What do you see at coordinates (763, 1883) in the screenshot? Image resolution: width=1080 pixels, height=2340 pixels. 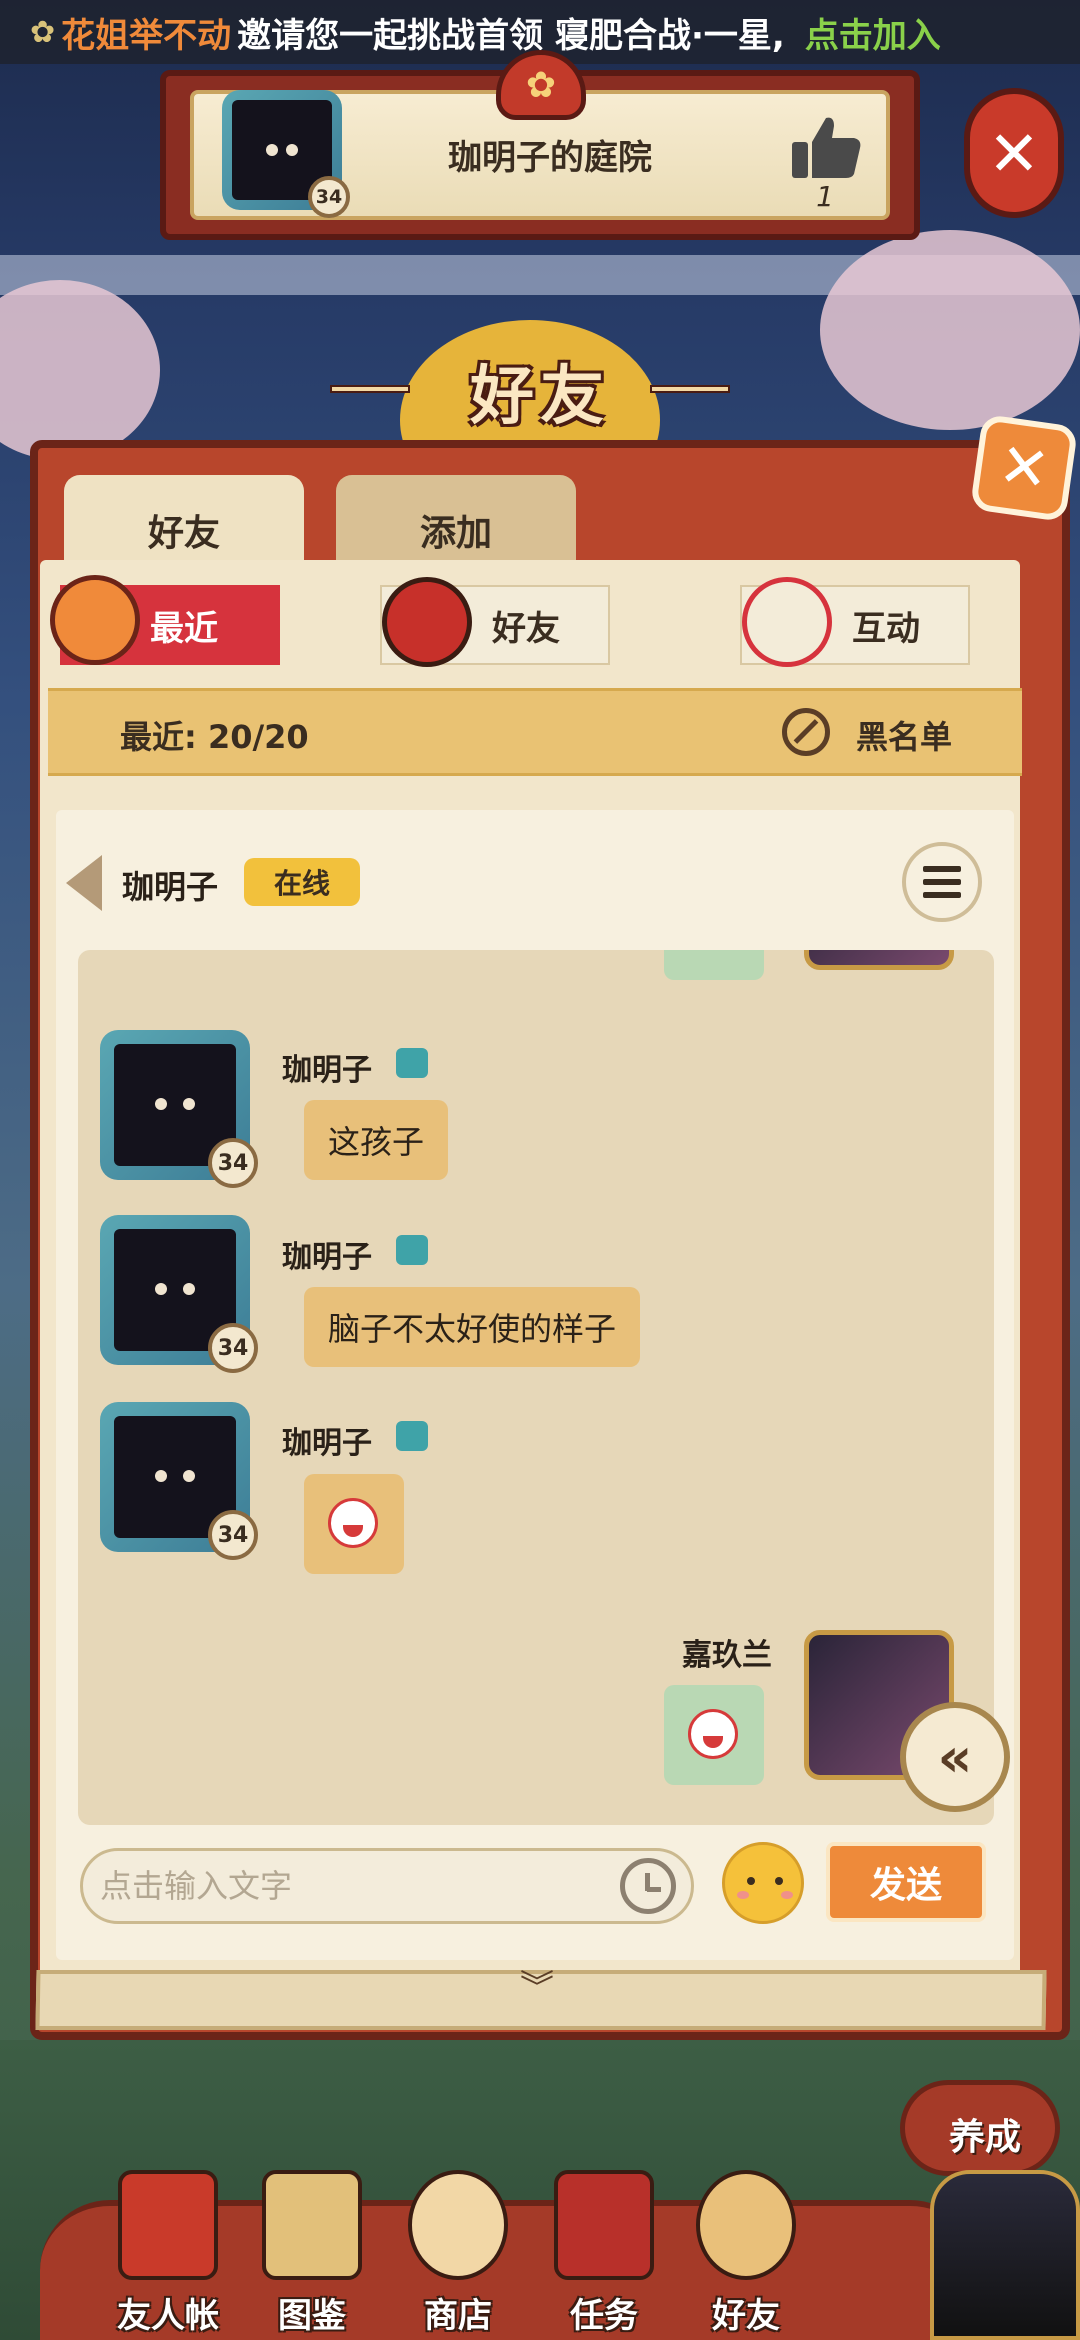 I see `emoji-picker-button` at bounding box center [763, 1883].